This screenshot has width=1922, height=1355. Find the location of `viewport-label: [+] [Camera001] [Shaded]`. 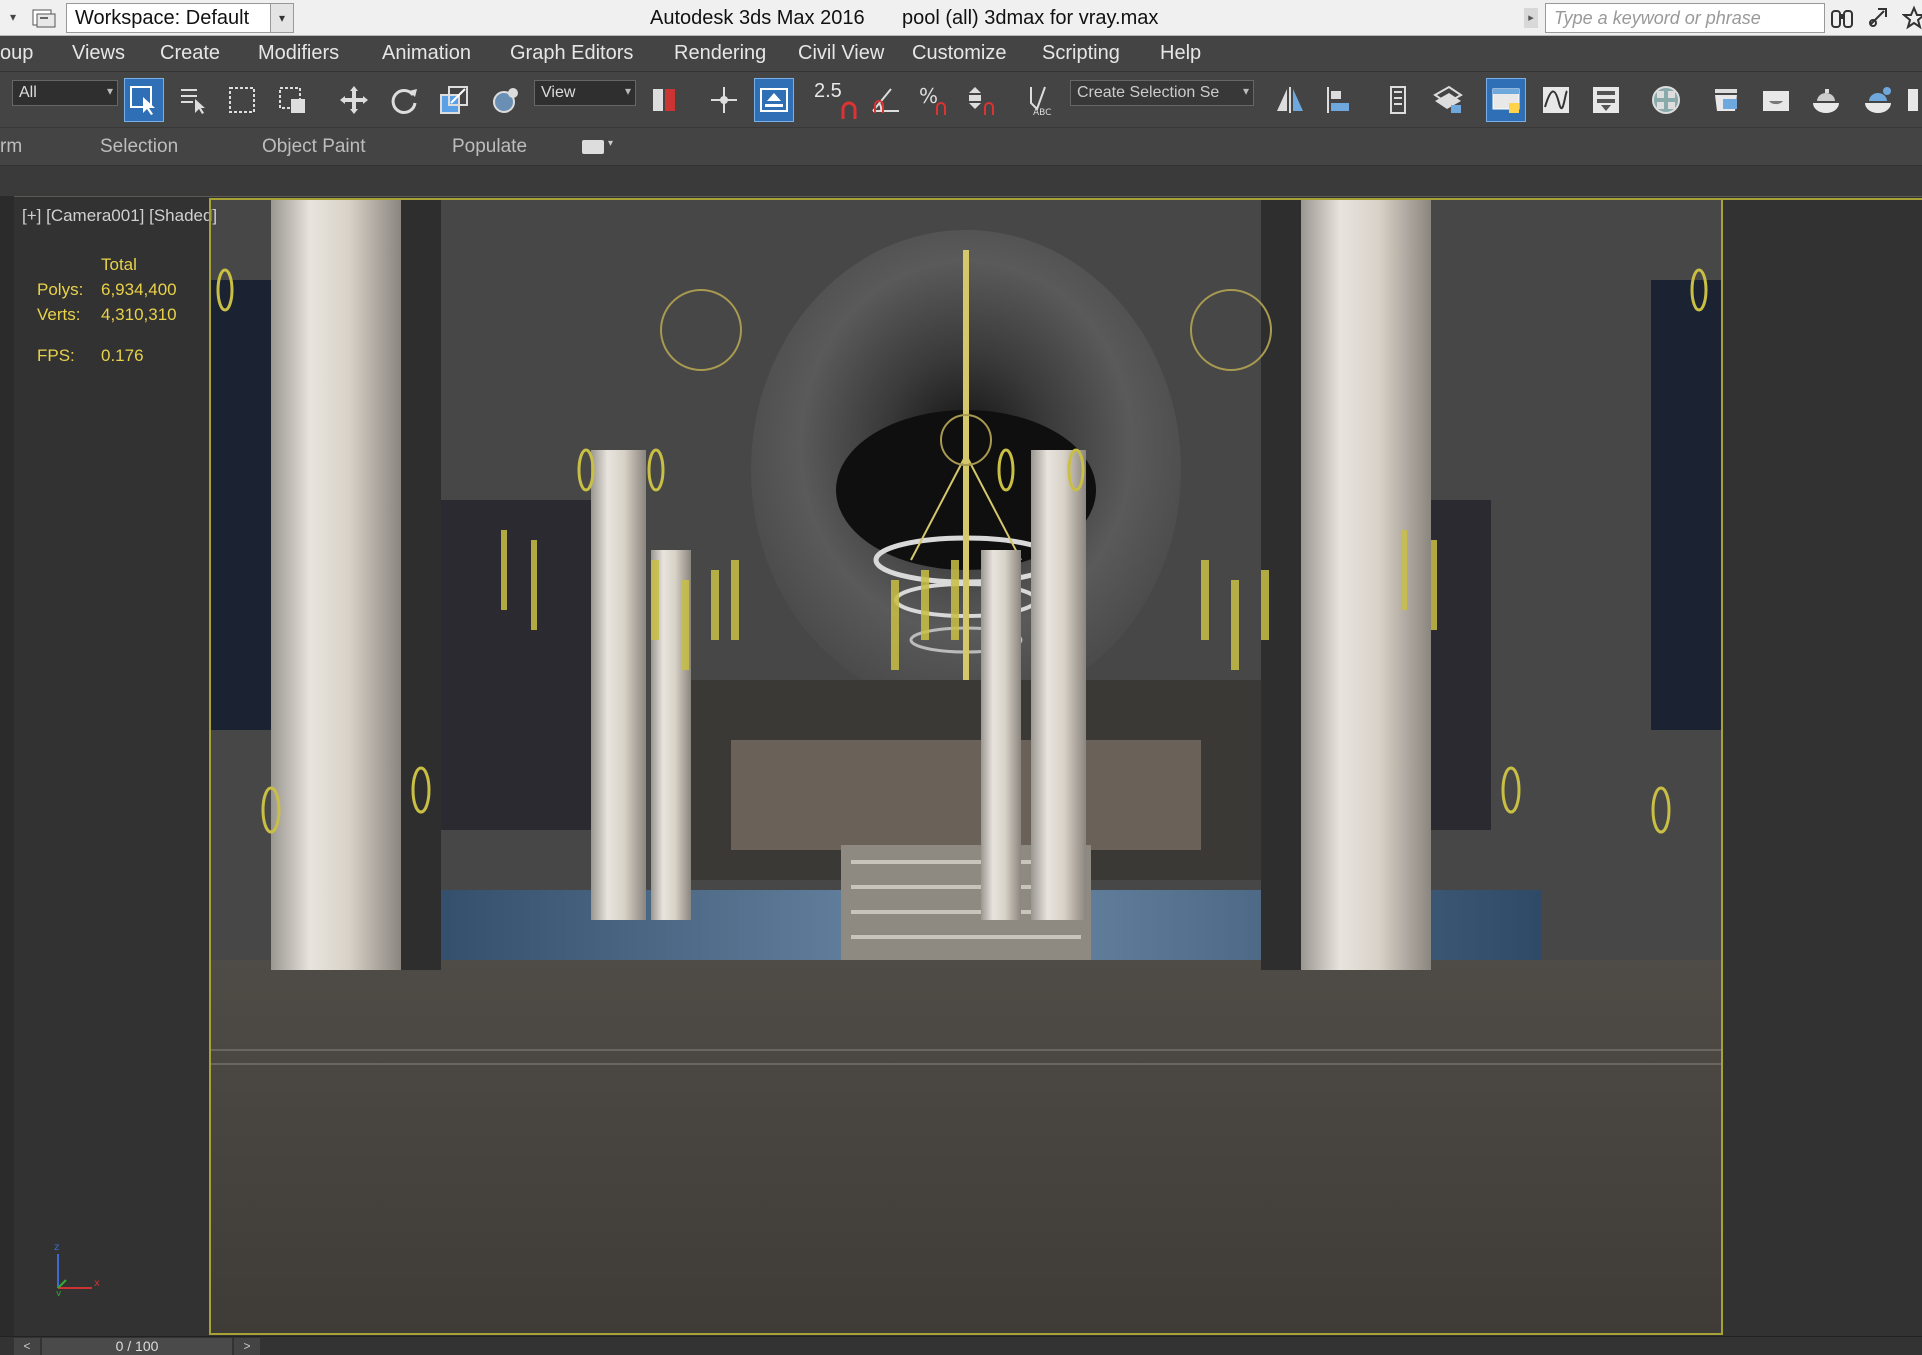

viewport-label: [+] [Camera001] [Shaded] is located at coordinates (119, 216).